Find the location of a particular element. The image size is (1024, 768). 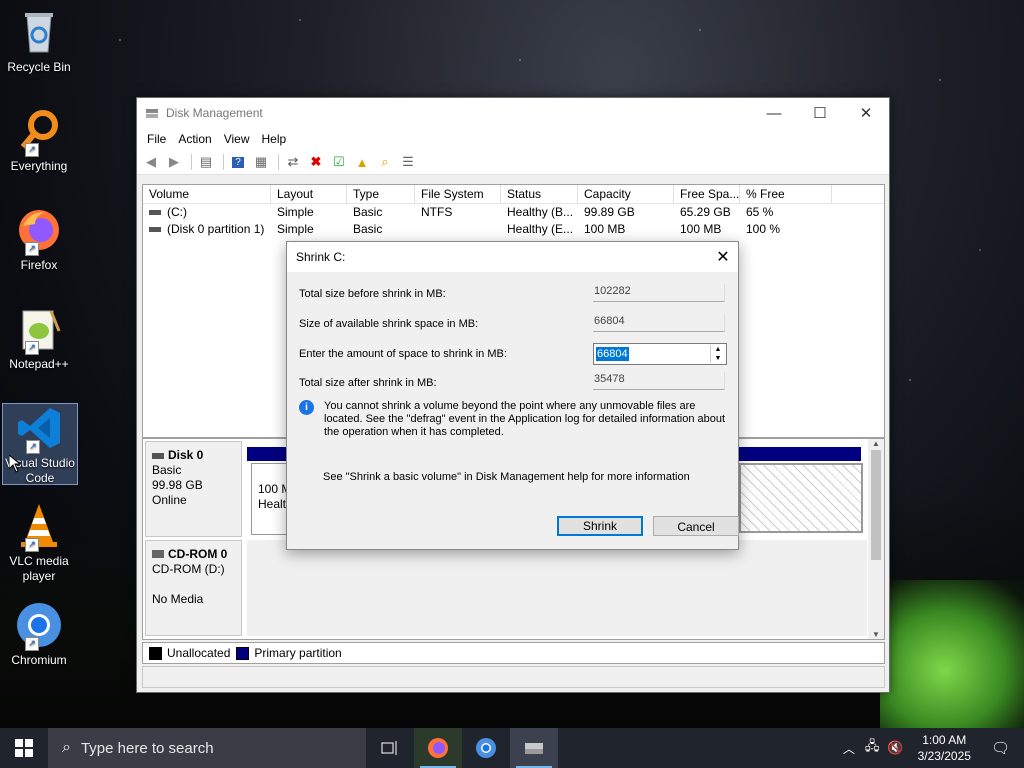

cancel-button: Cancel is located at coordinates (696, 526).